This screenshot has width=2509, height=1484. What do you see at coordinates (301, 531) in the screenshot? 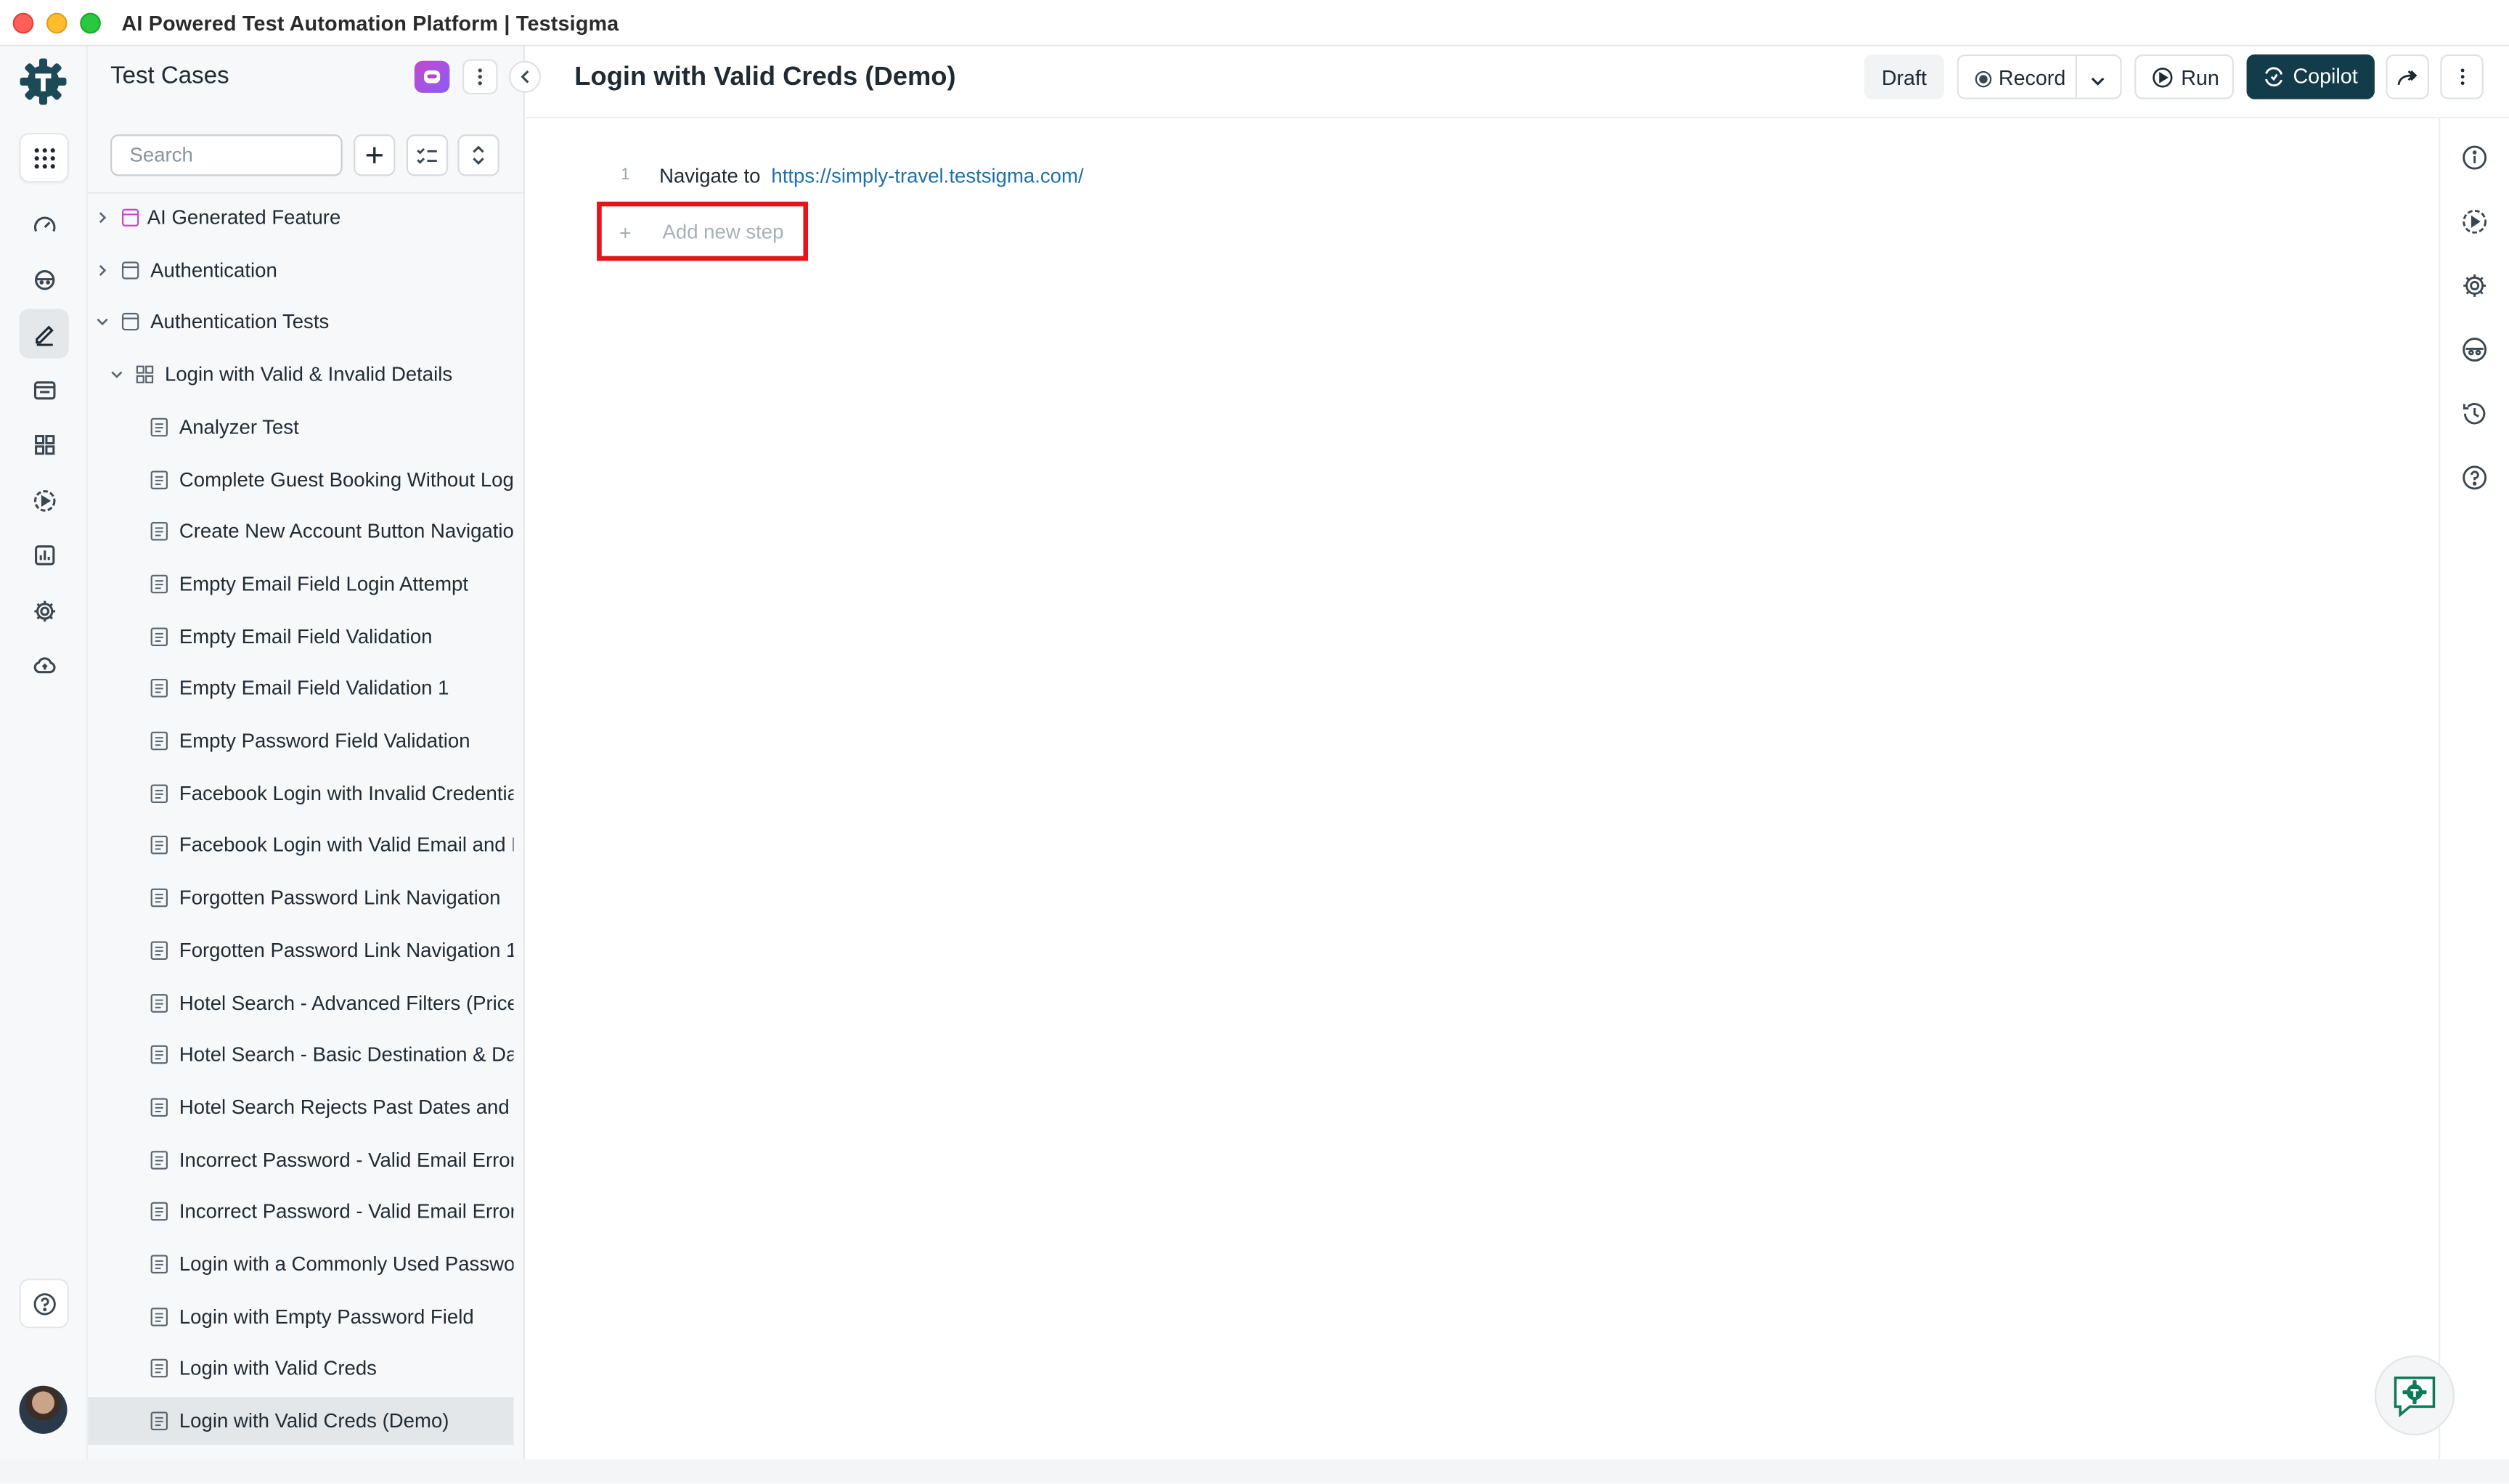
I see `test-case-item: Create New Account Button Navigatio` at bounding box center [301, 531].